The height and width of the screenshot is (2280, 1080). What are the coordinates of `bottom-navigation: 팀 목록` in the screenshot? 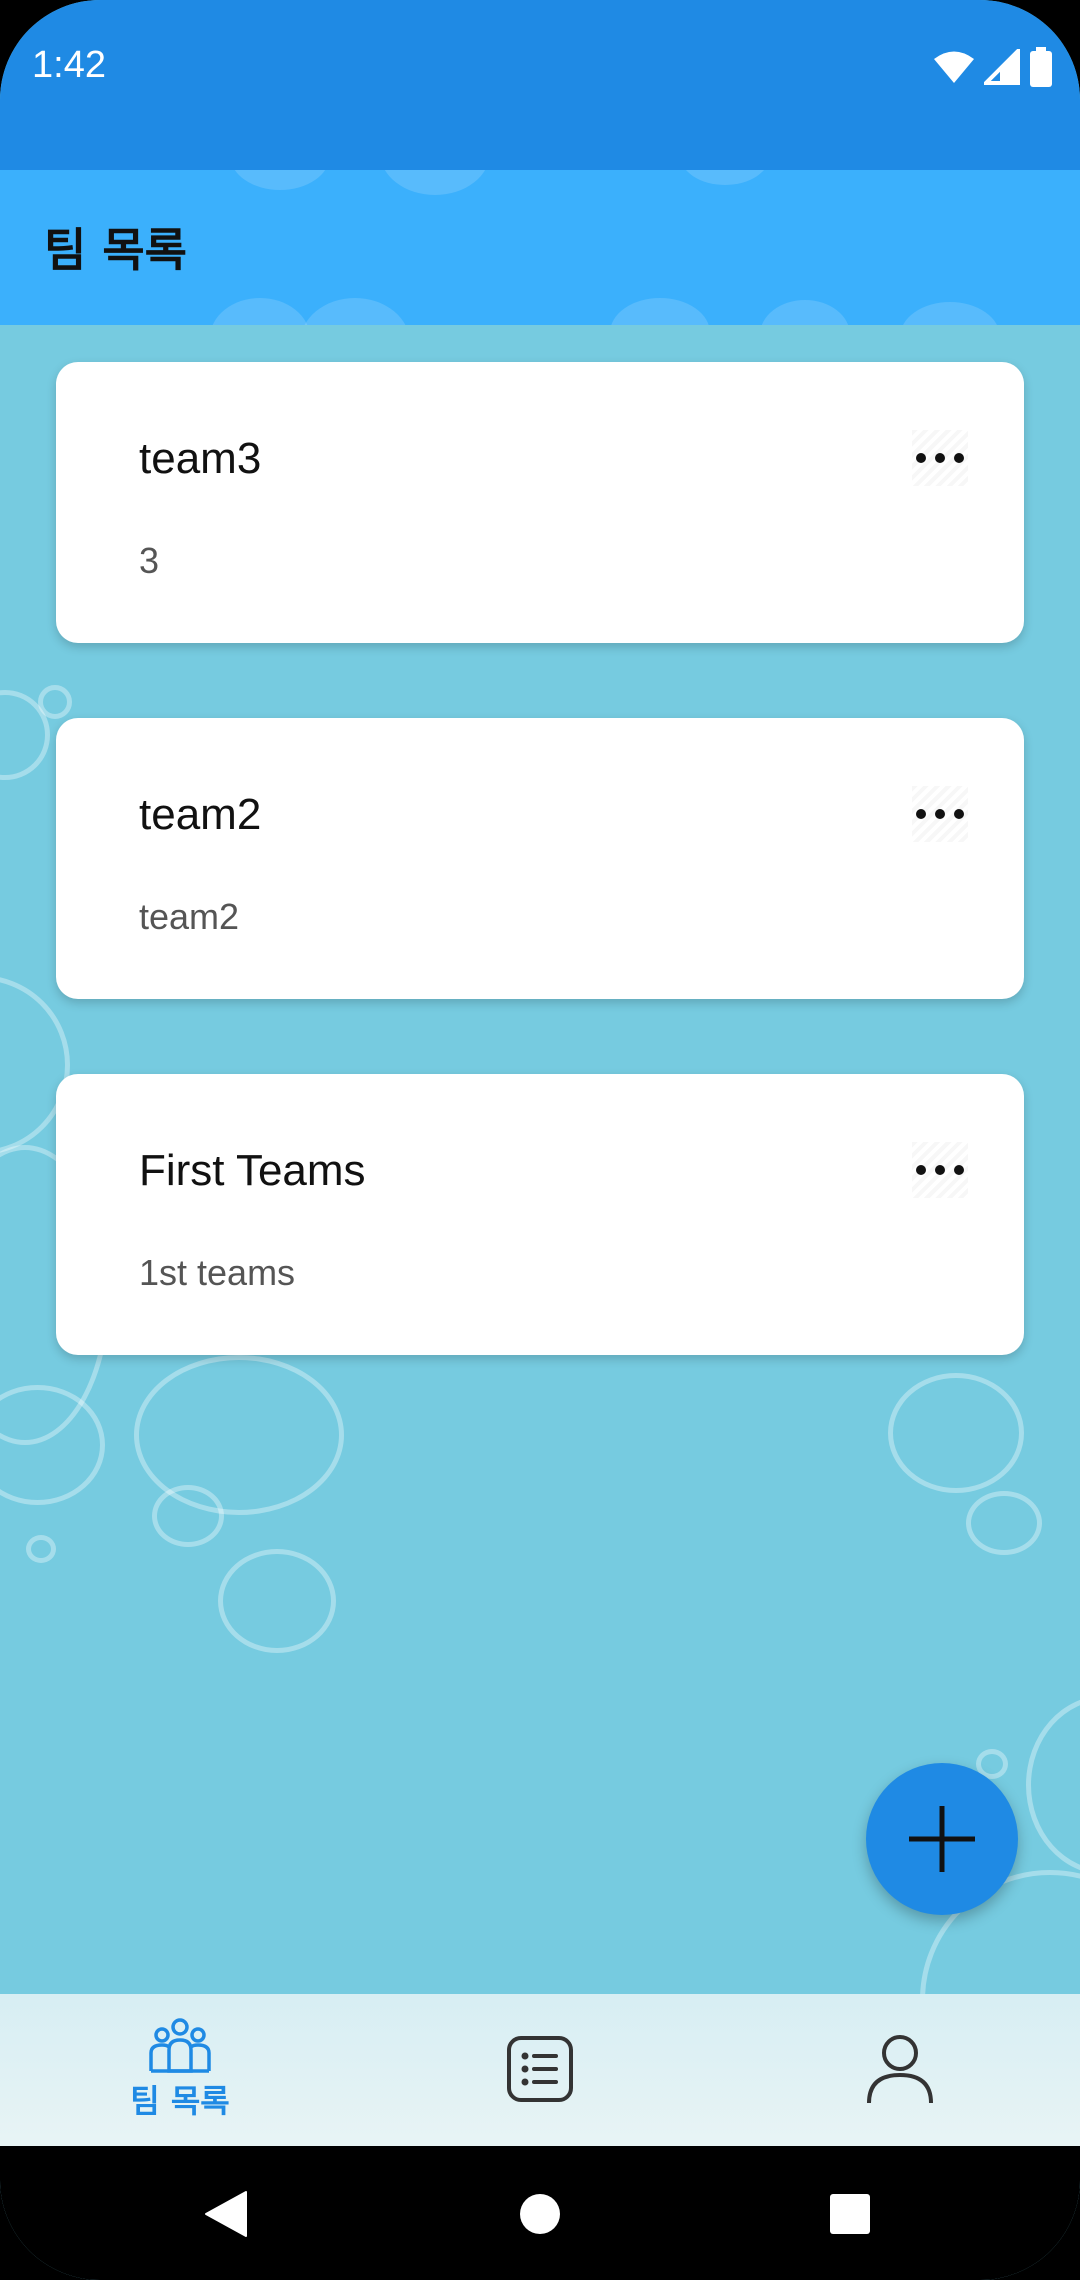 It's located at (540, 2070).